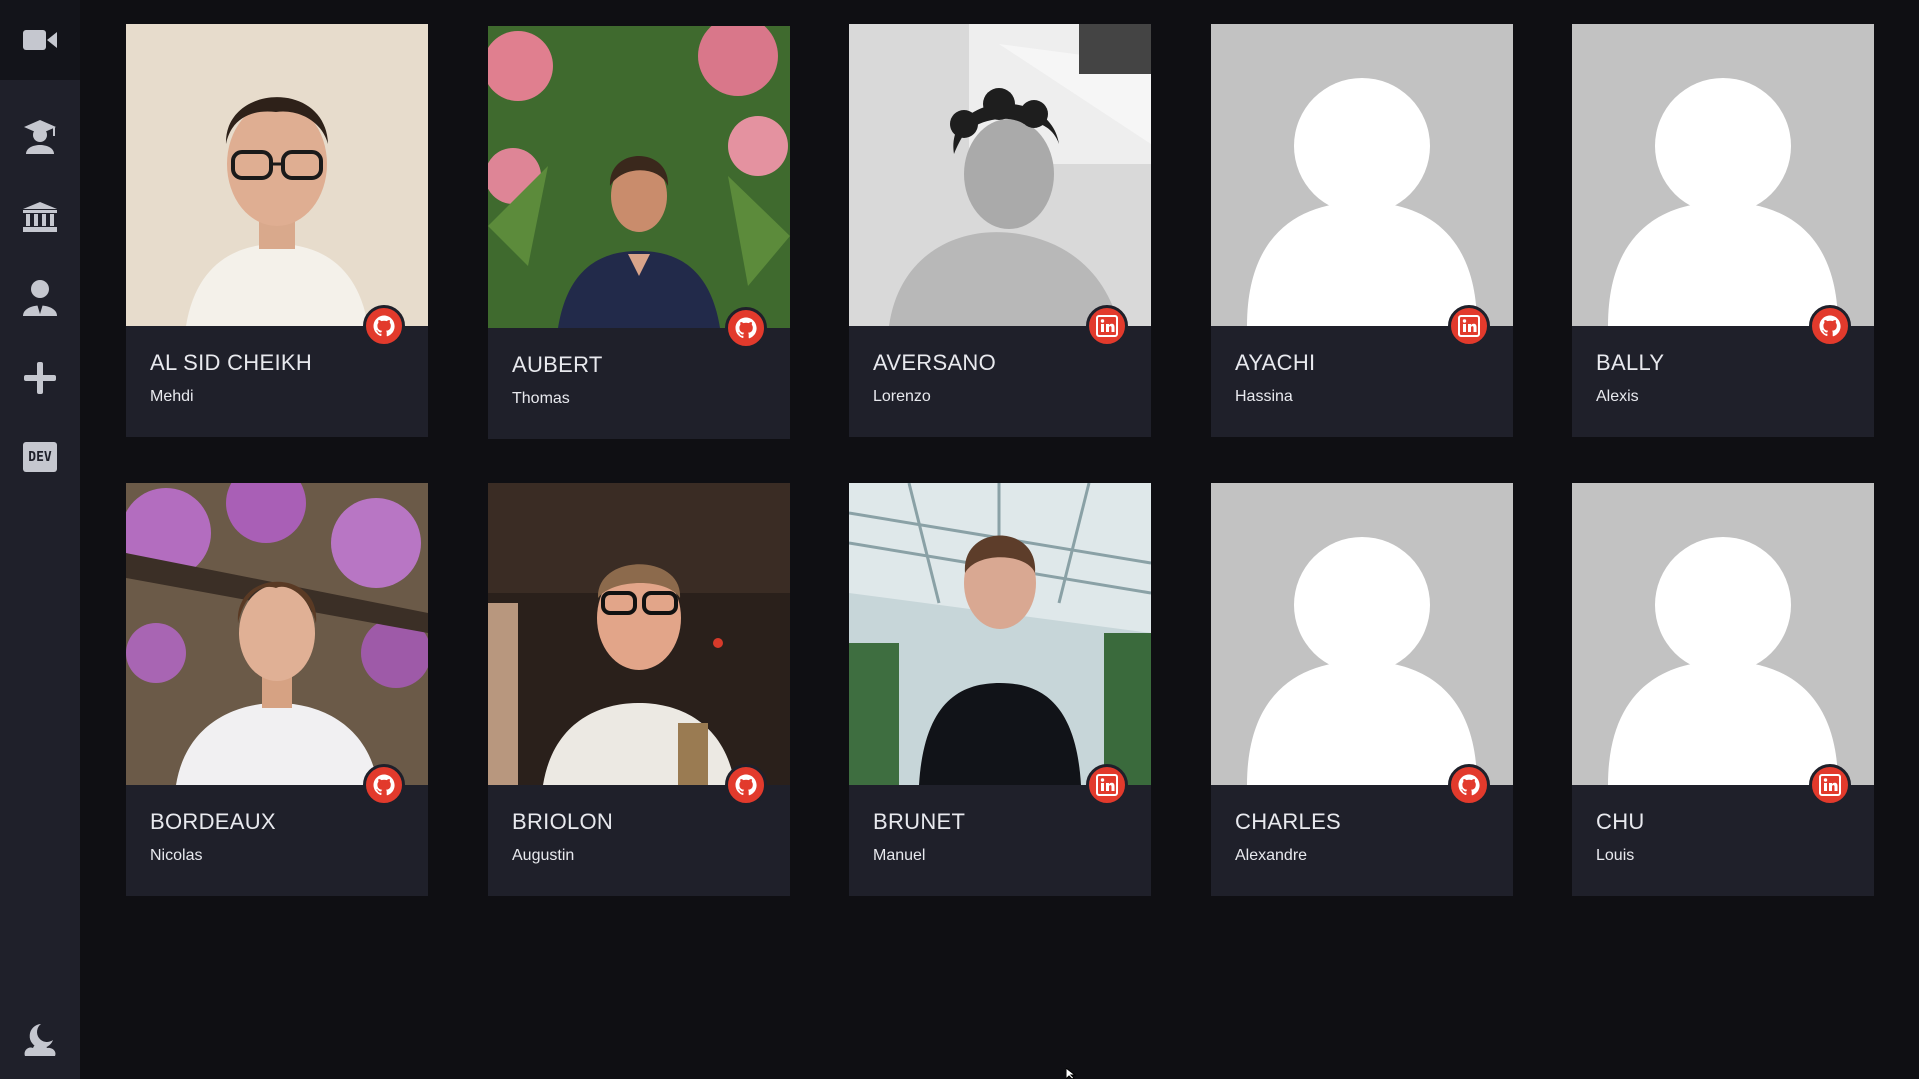 The height and width of the screenshot is (1079, 1919). I want to click on student-card: CHU Louis, so click(1723, 689).